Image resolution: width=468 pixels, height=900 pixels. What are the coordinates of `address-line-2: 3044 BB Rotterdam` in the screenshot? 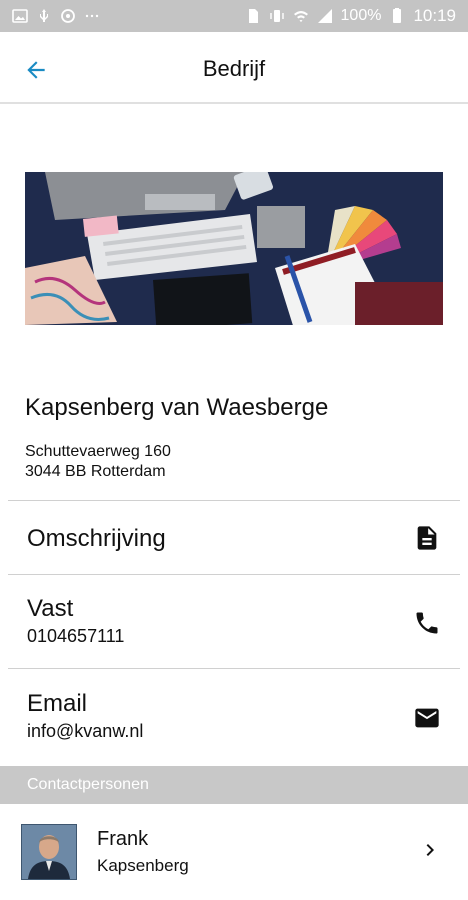 It's located at (95, 471).